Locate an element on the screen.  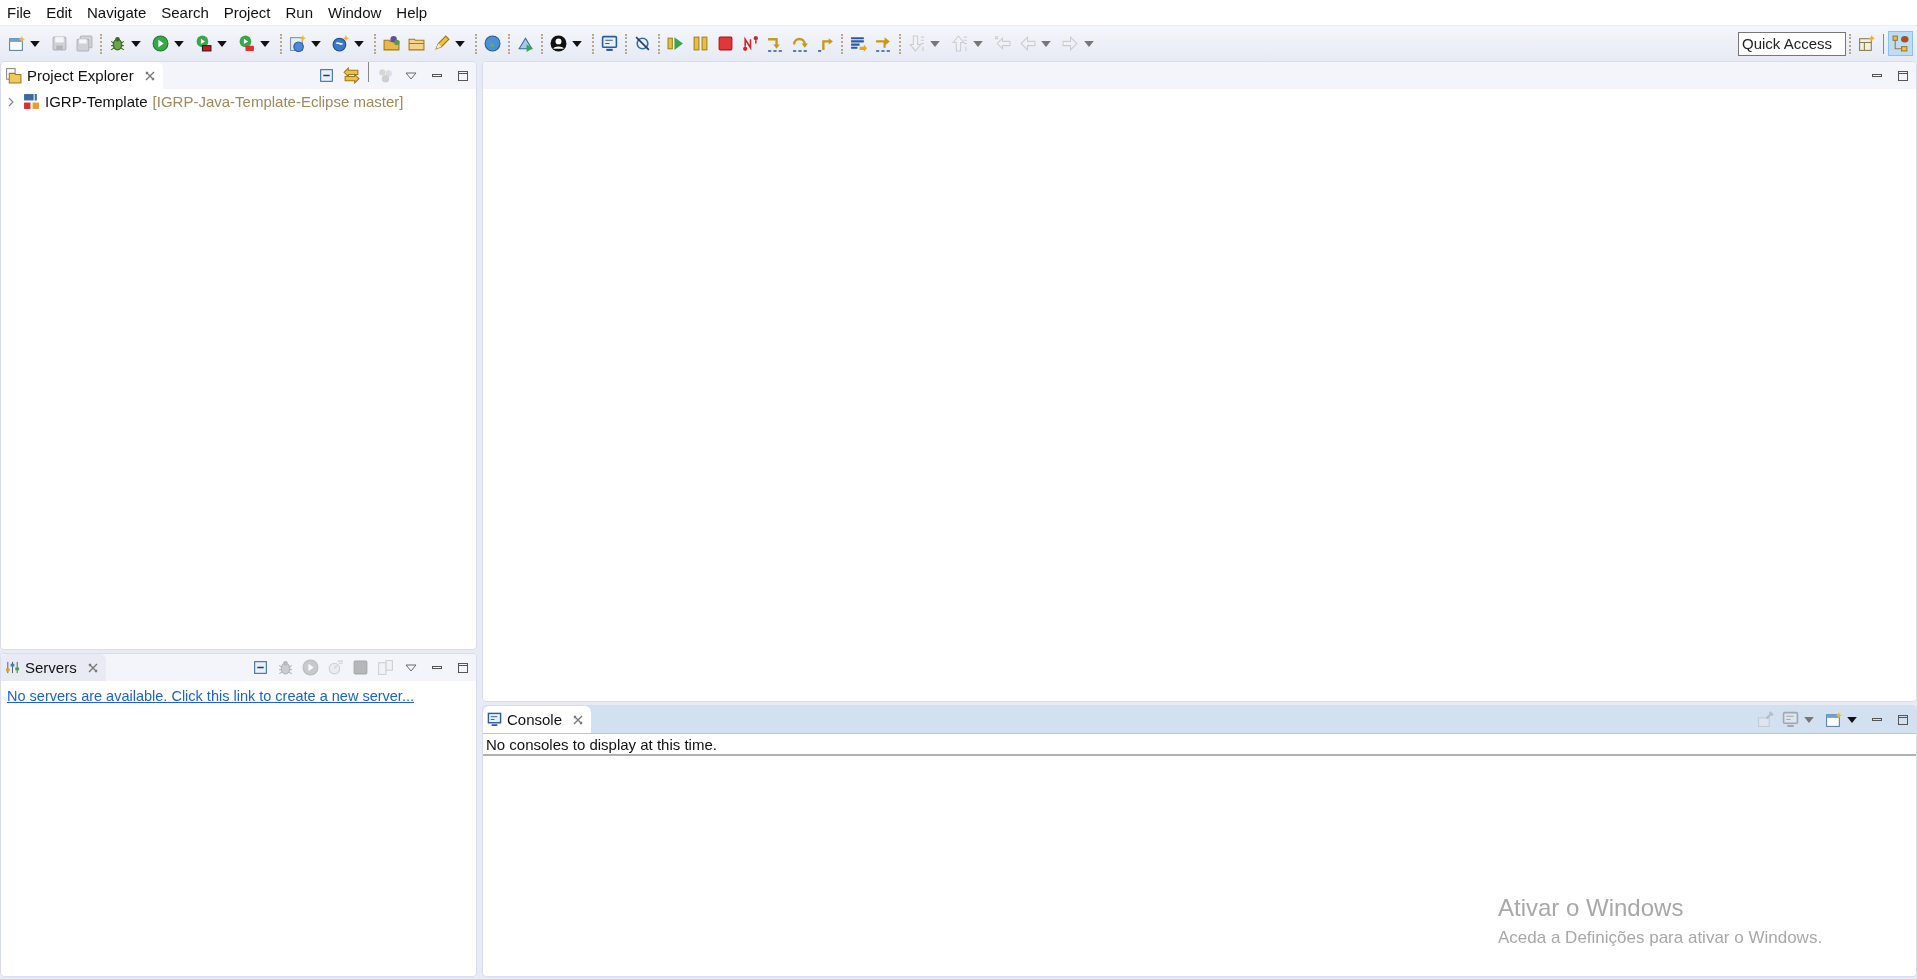
list-arrow-icon is located at coordinates (858, 43).